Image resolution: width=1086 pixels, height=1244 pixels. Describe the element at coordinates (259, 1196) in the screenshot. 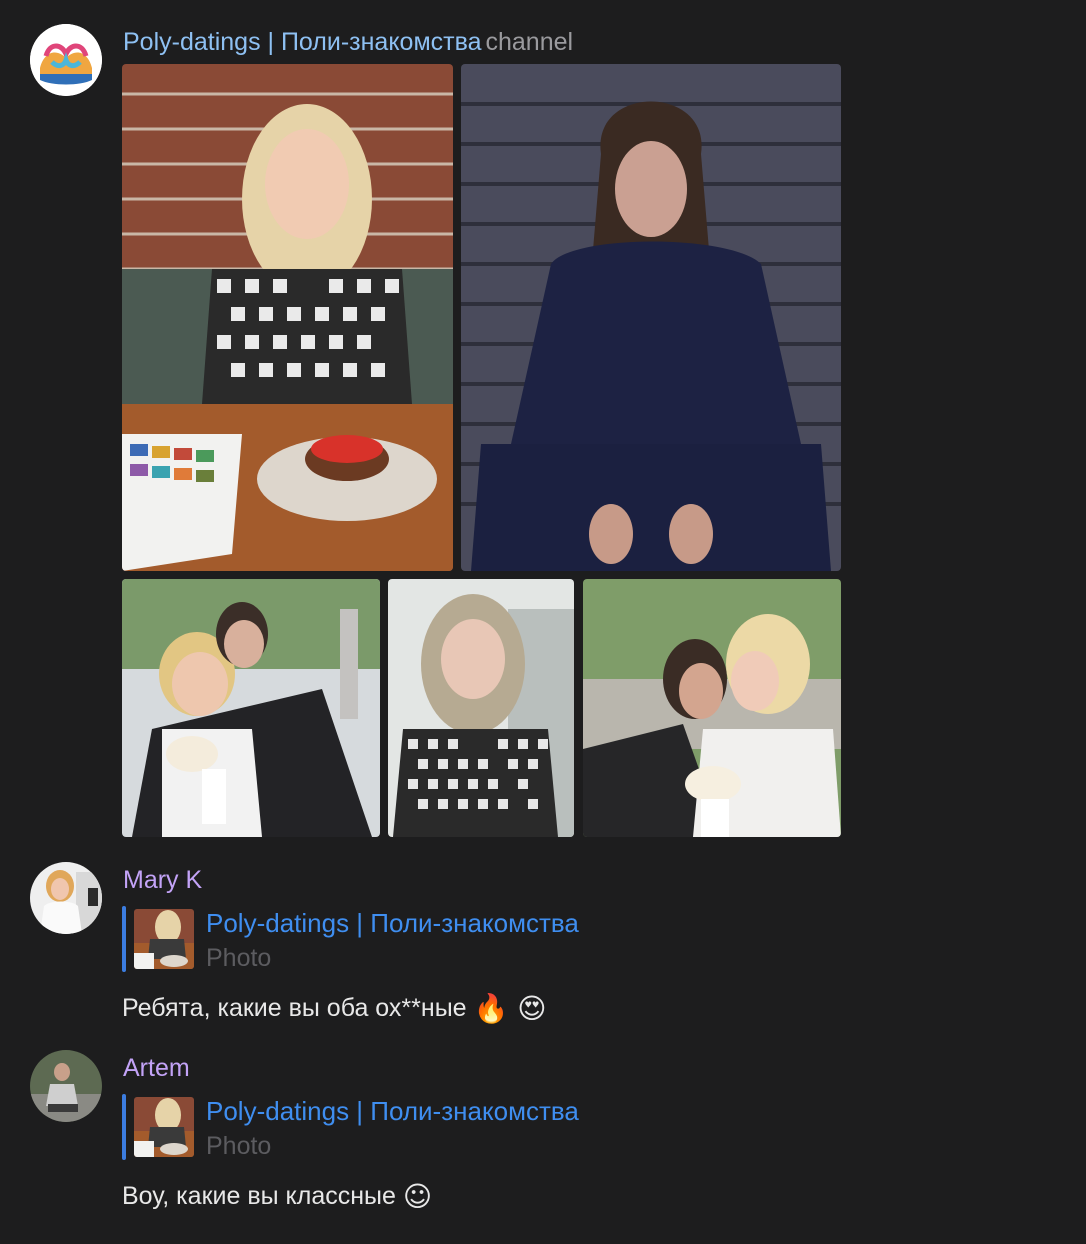

I see `message-text: Воу, какие вы классные` at that location.